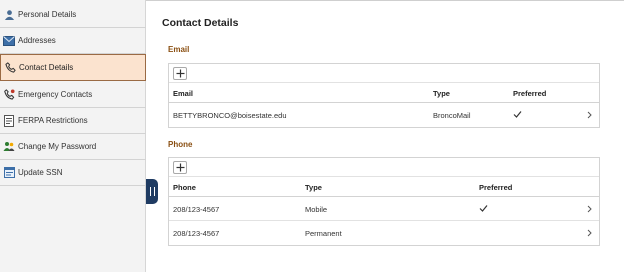 This screenshot has width=624, height=272. What do you see at coordinates (384, 209) in the screenshot?
I see `phone-row: 208/123-4567 Mobile` at bounding box center [384, 209].